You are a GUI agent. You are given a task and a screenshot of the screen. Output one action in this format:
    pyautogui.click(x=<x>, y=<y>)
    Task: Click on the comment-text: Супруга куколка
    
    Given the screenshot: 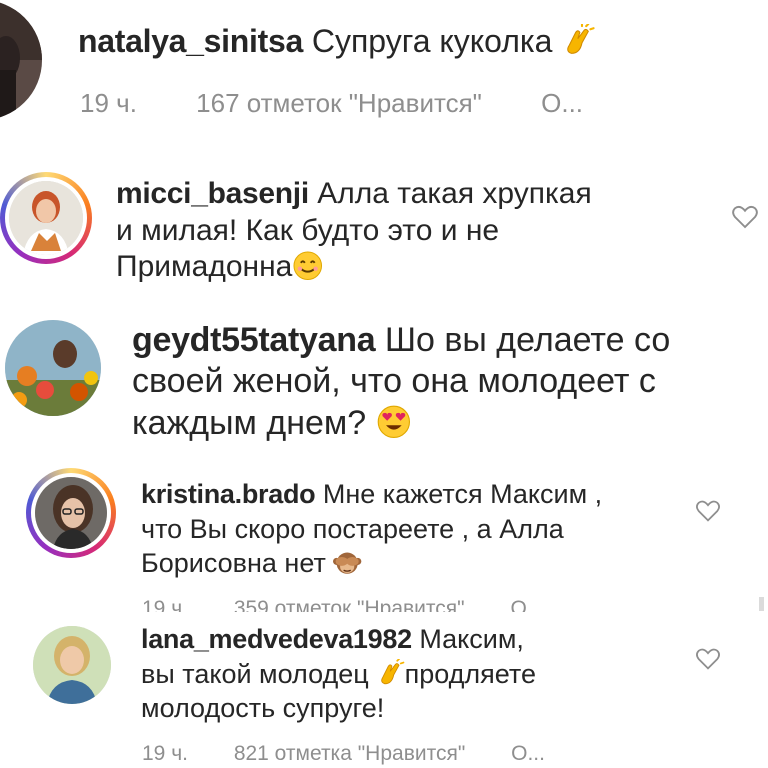 What is the action you would take?
    pyautogui.click(x=432, y=41)
    